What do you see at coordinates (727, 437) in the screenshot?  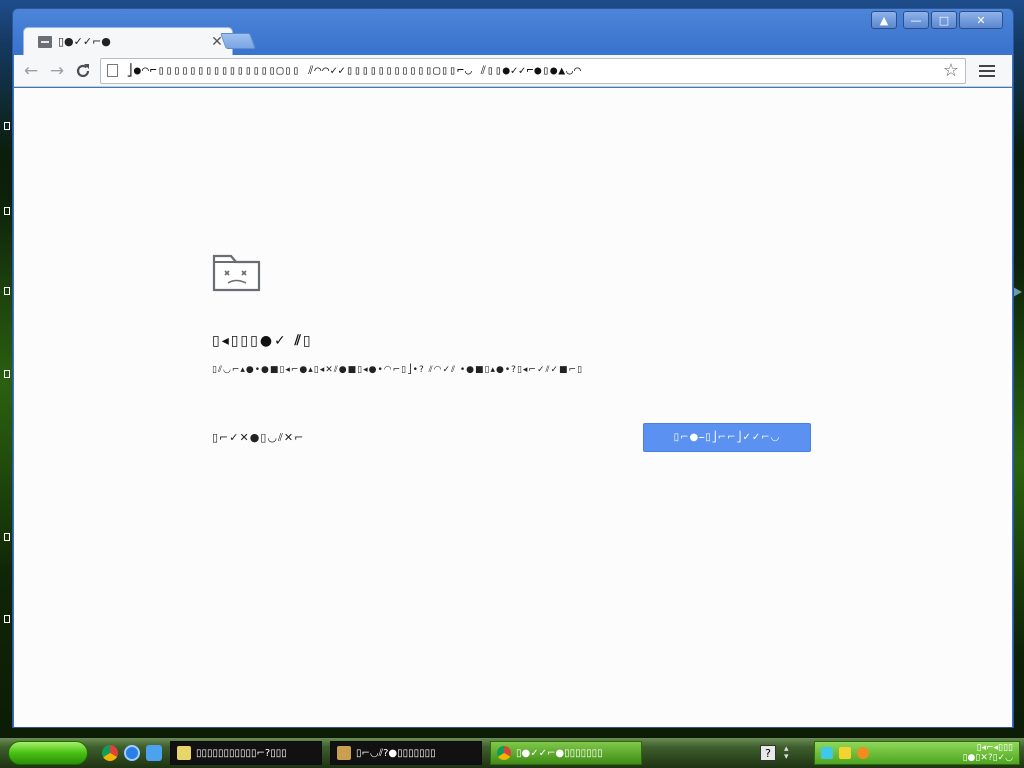 I see `reload-button: ▯⌐●⎯▯⎦⌐⌐⎦✓✓⌐◡` at bounding box center [727, 437].